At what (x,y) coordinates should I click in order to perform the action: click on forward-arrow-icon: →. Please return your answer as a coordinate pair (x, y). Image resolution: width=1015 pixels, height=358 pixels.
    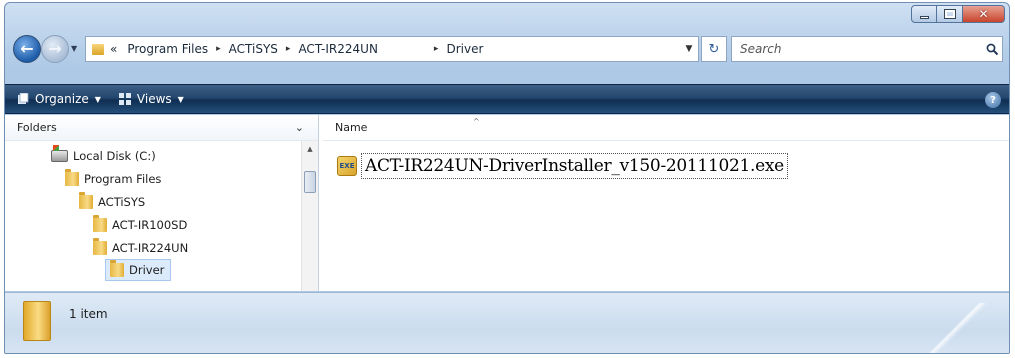
    Looking at the image, I should click on (55, 48).